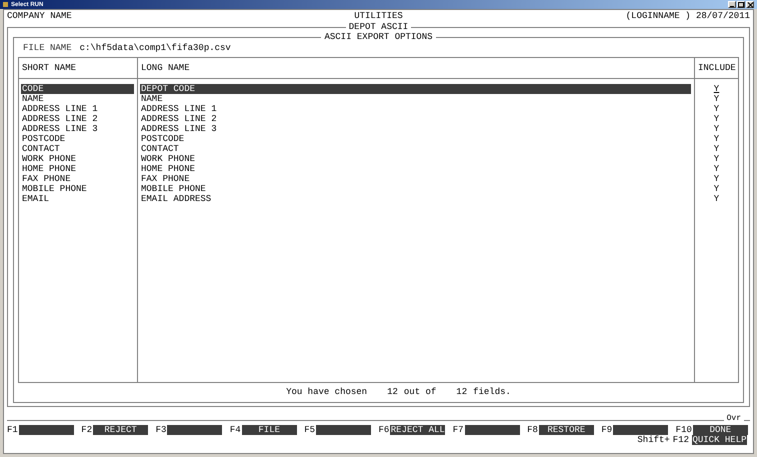  Describe the element at coordinates (77, 139) in the screenshot. I see `short-name-cell: POSTCODE` at that location.